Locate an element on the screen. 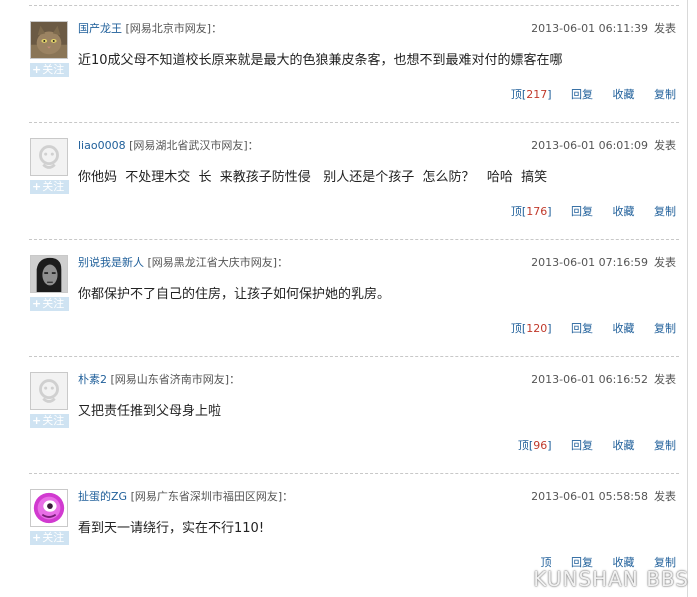  user-location: [网易北京市网友] is located at coordinates (168, 28).